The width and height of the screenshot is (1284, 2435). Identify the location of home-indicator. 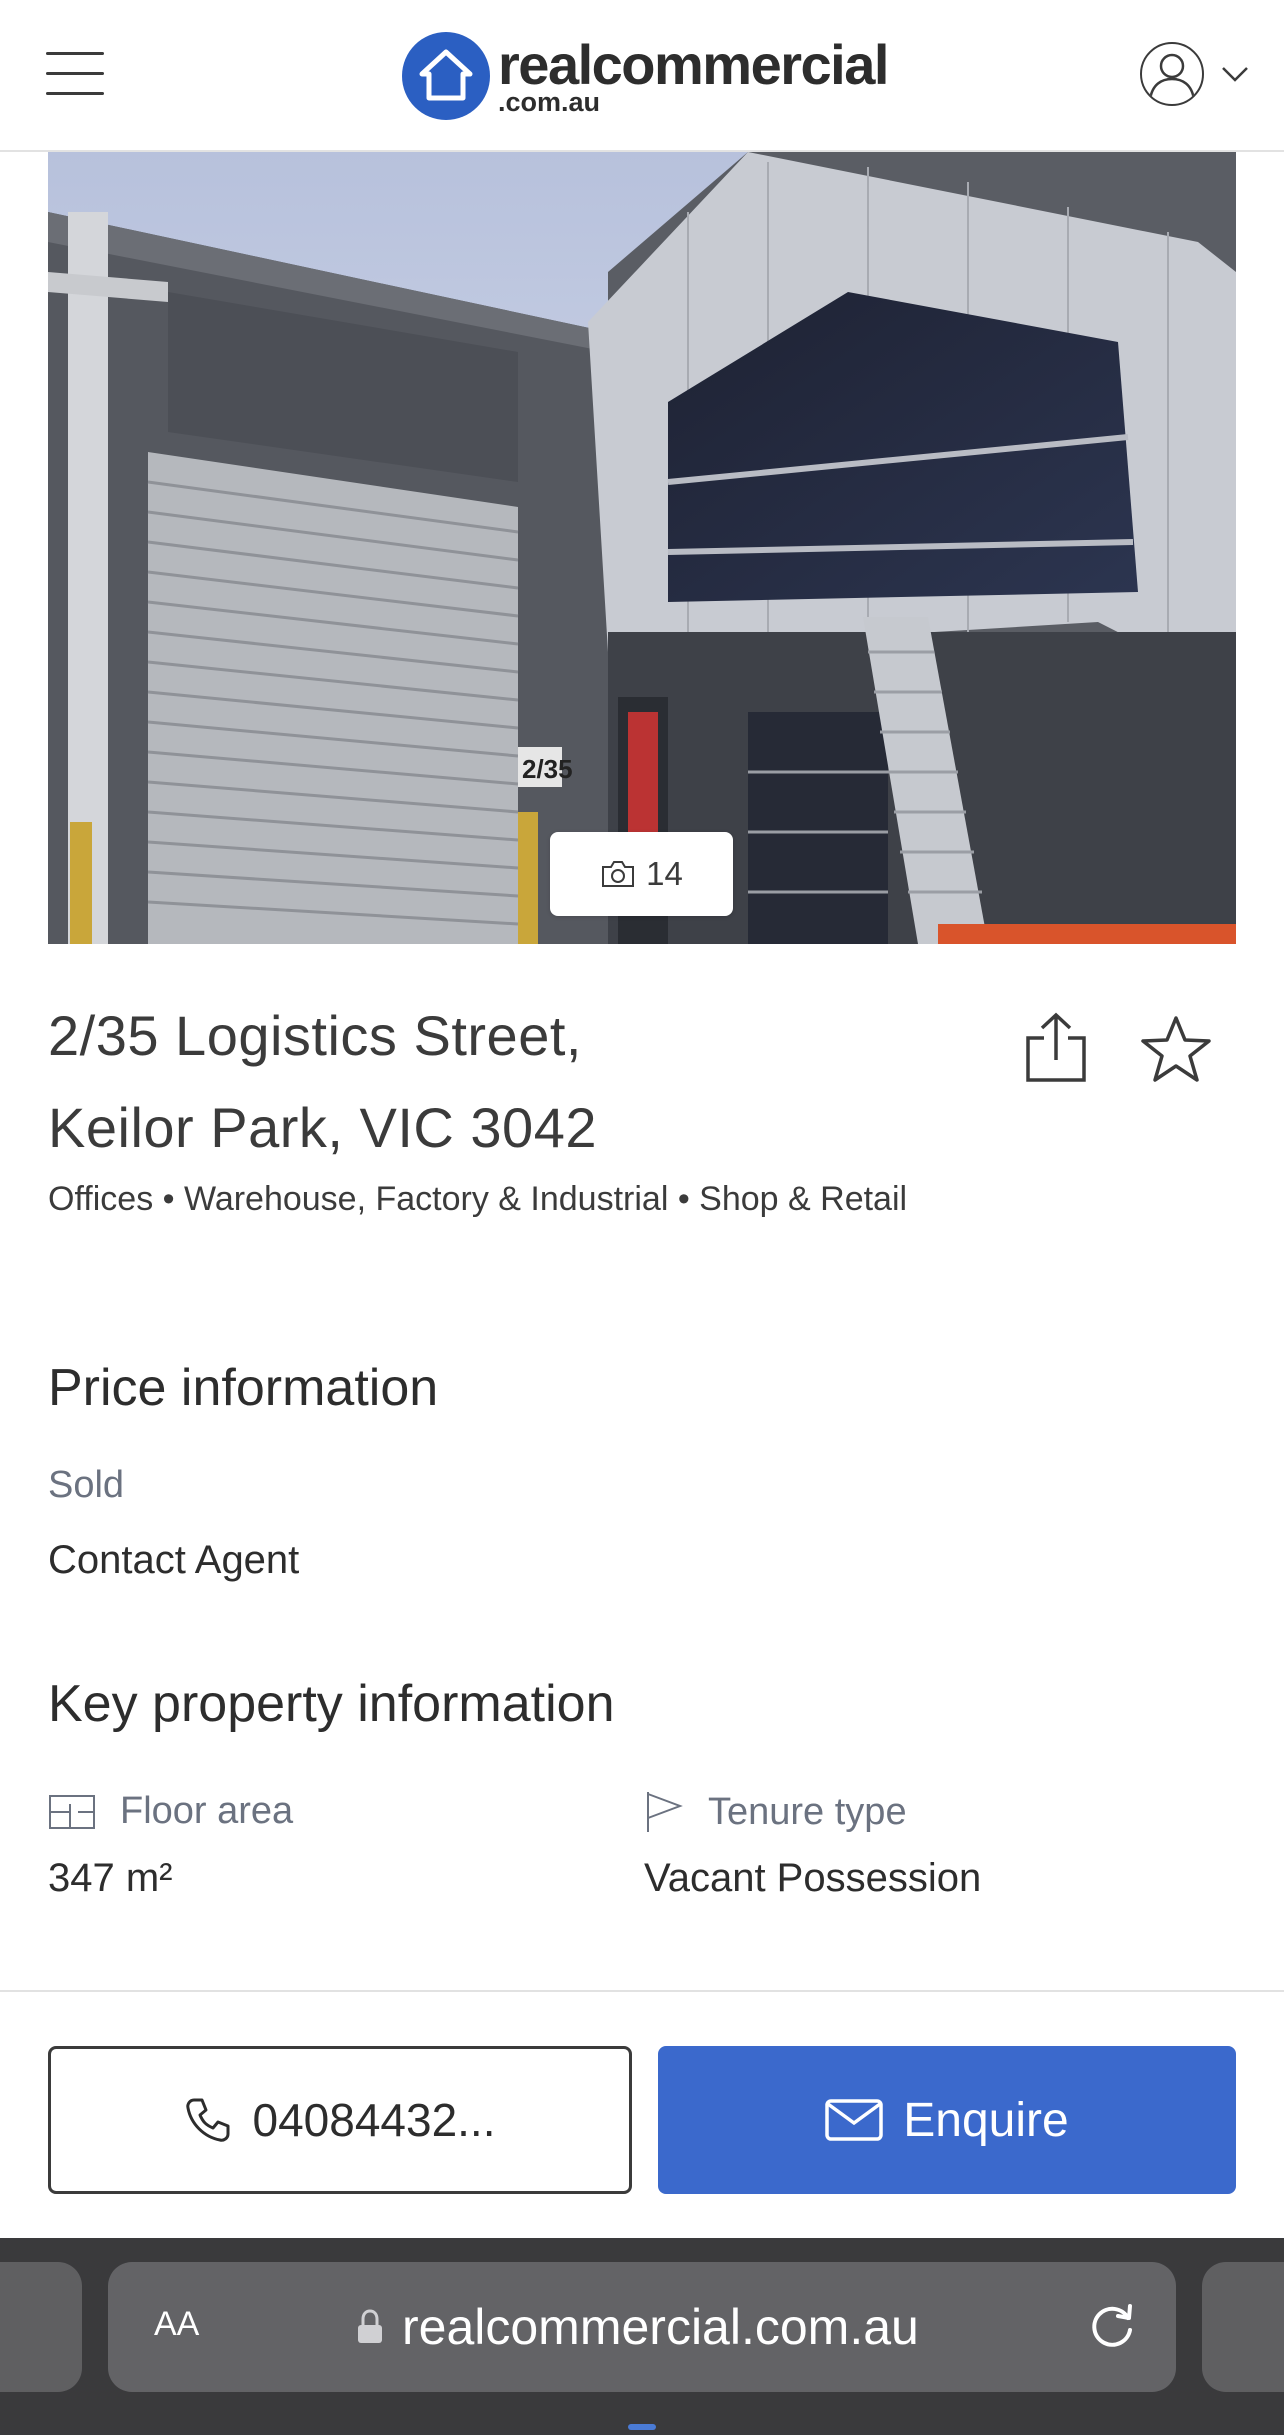
(642, 2427).